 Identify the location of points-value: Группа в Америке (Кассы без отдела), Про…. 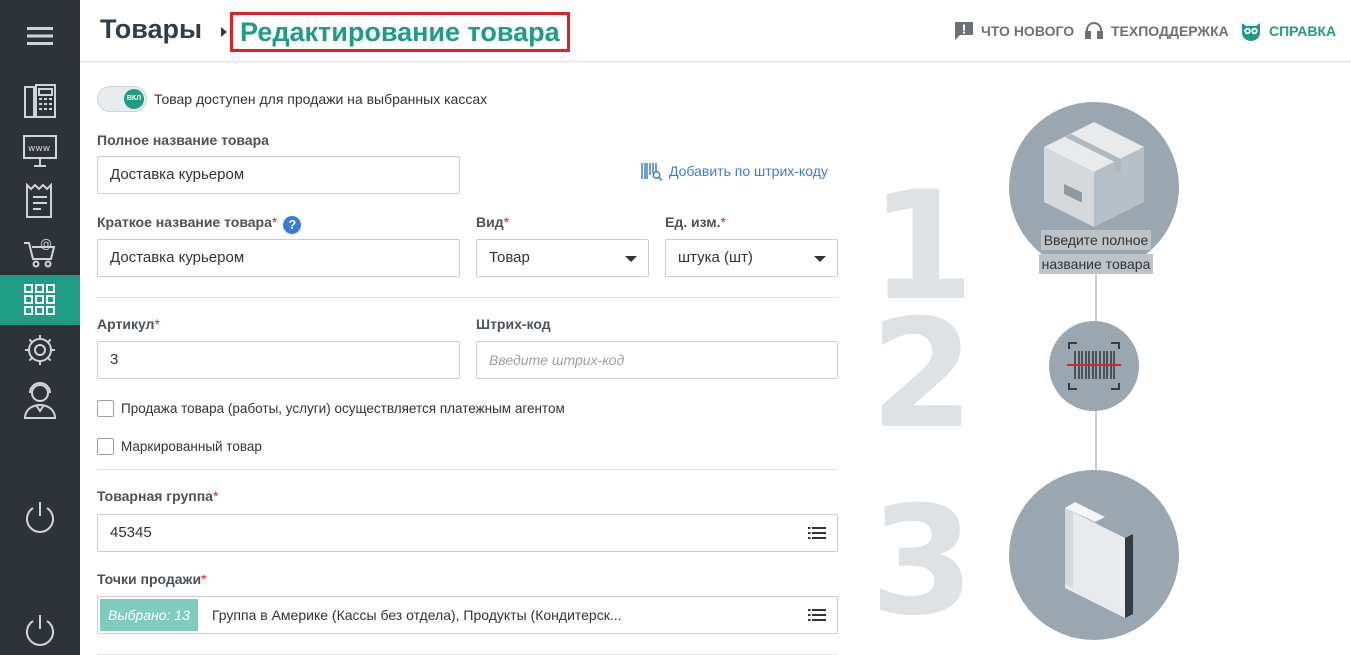
(417, 615).